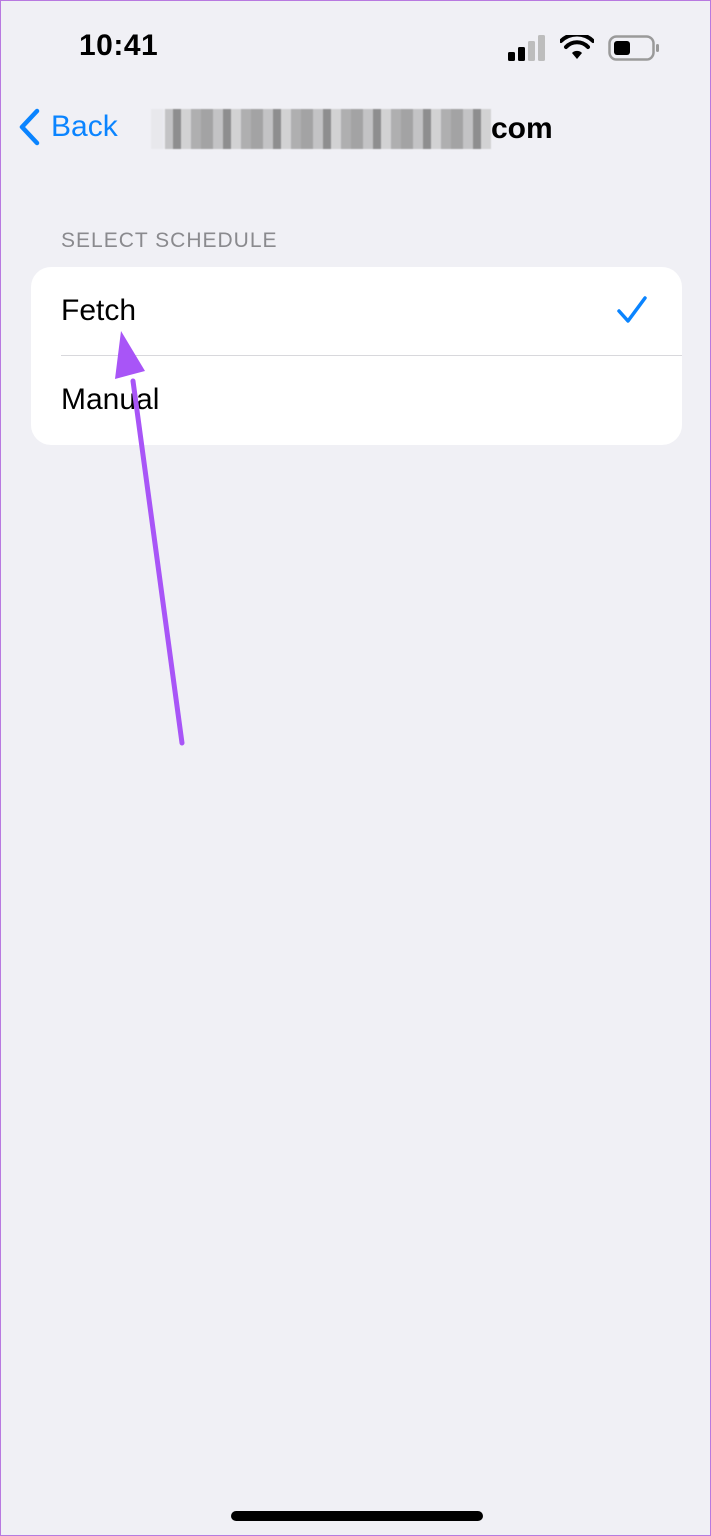  Describe the element at coordinates (357, 1516) in the screenshot. I see `home-indicator` at that location.